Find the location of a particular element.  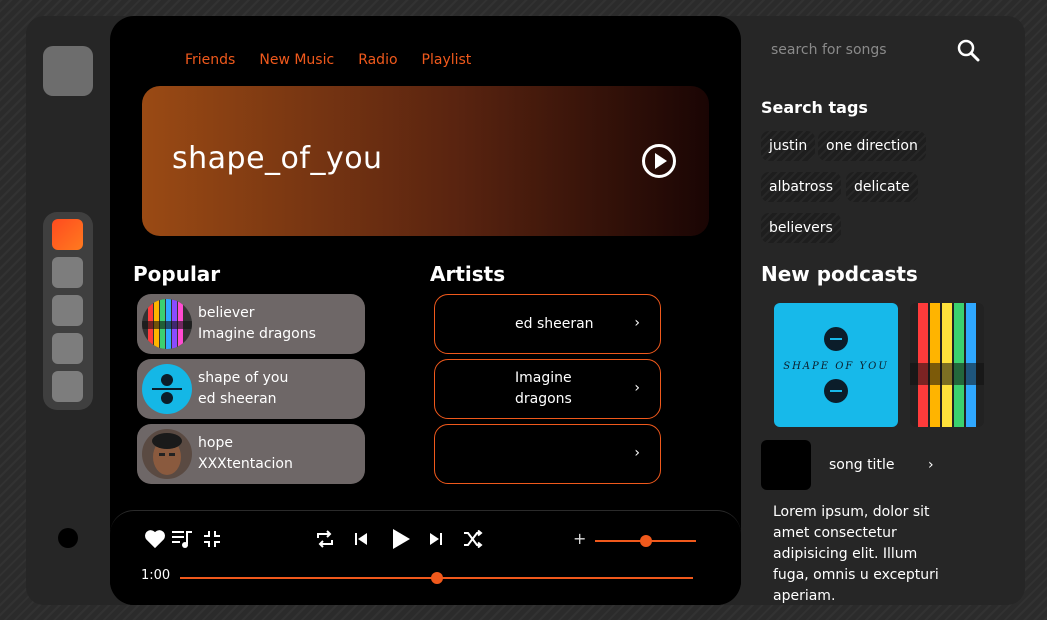

search-tags-heading: Search tags is located at coordinates (814, 107).